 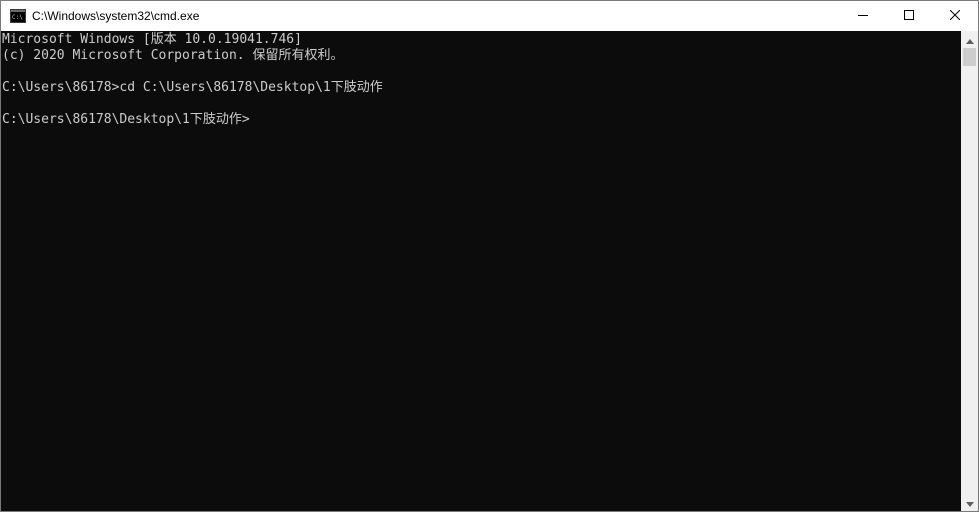 What do you see at coordinates (481, 120) in the screenshot?
I see `console-prompt-line: C:\Users\86178\Desktop\1下肢动作>` at bounding box center [481, 120].